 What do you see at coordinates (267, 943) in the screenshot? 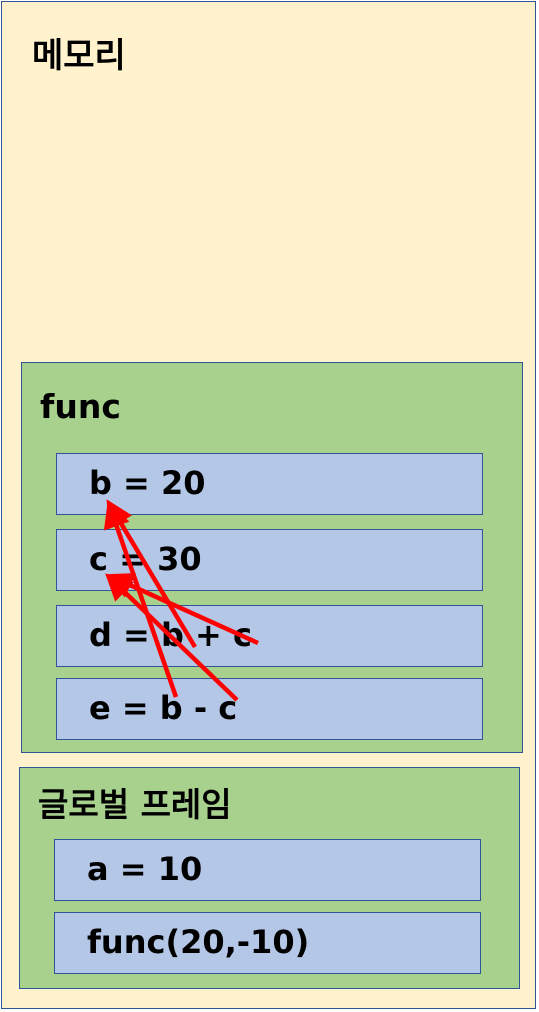
I see `func-call: func(20,-10)` at bounding box center [267, 943].